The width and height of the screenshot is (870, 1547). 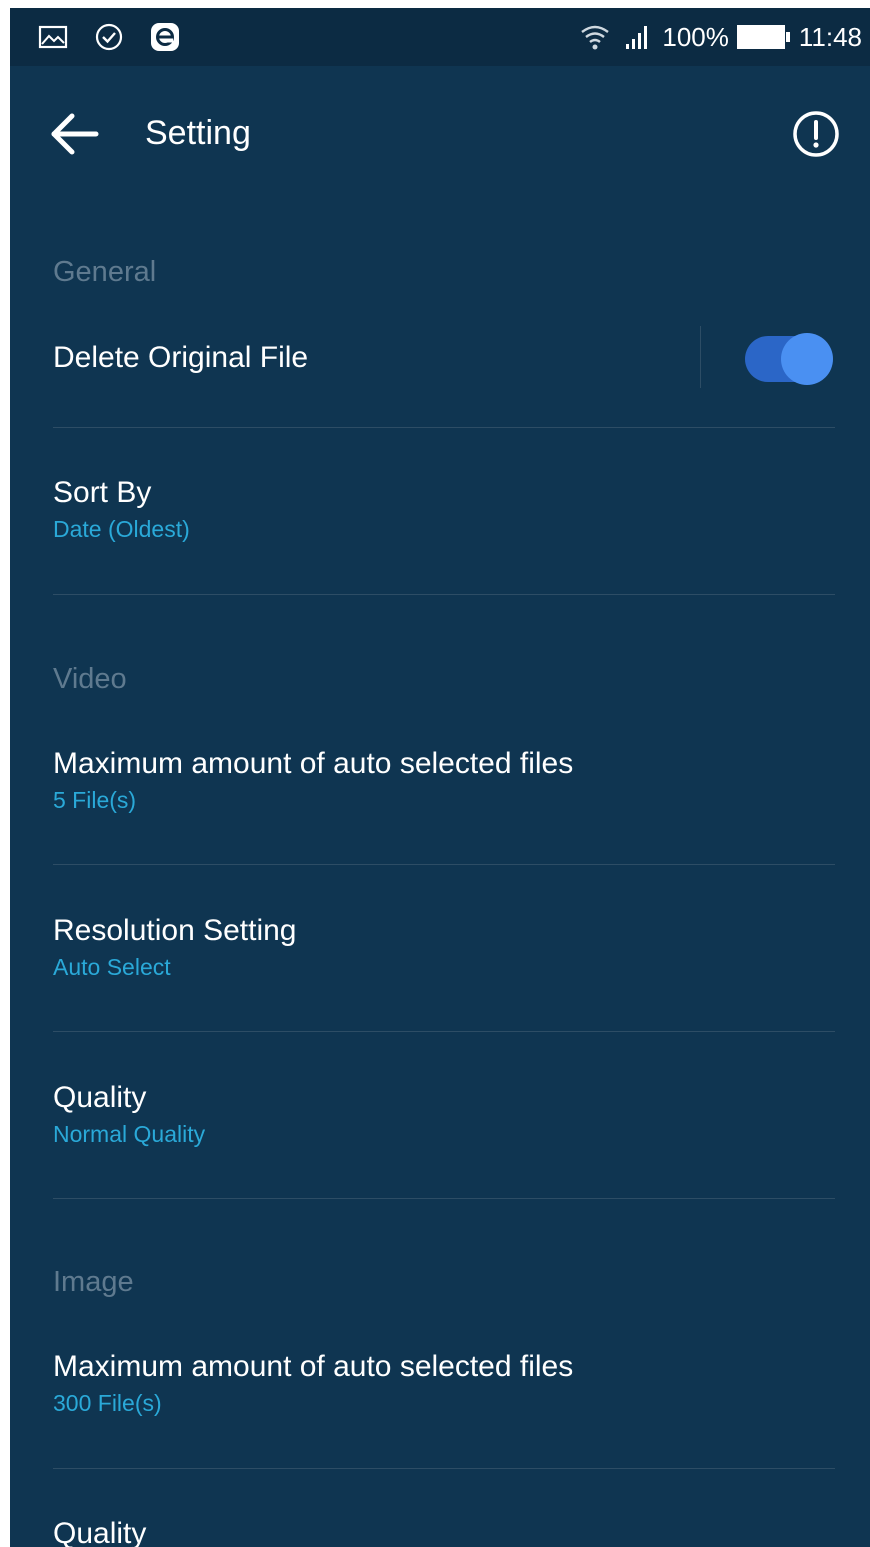 What do you see at coordinates (440, 37) in the screenshot?
I see `status-bar: 100% 11:48` at bounding box center [440, 37].